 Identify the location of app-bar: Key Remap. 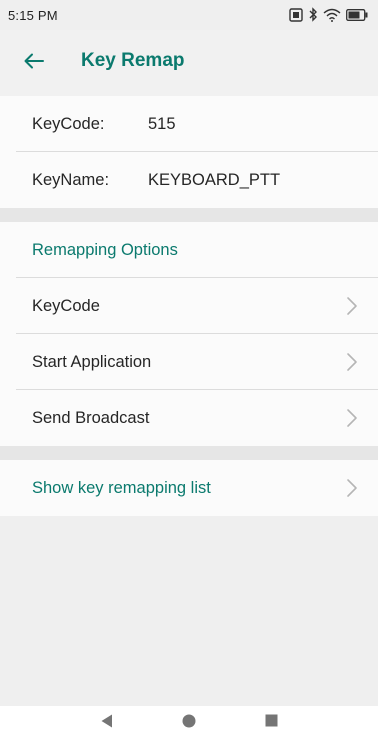
(189, 63).